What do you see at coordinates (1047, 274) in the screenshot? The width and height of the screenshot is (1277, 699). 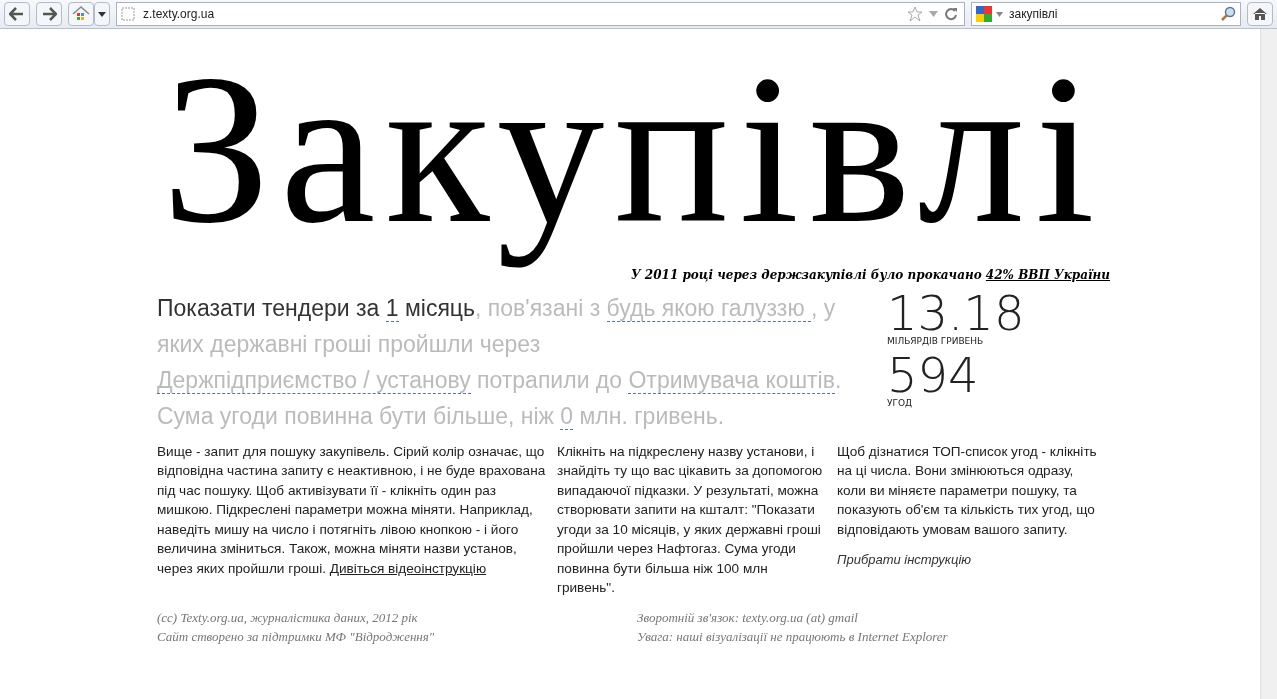 I see `subtitle-link: 42% ВВП України` at bounding box center [1047, 274].